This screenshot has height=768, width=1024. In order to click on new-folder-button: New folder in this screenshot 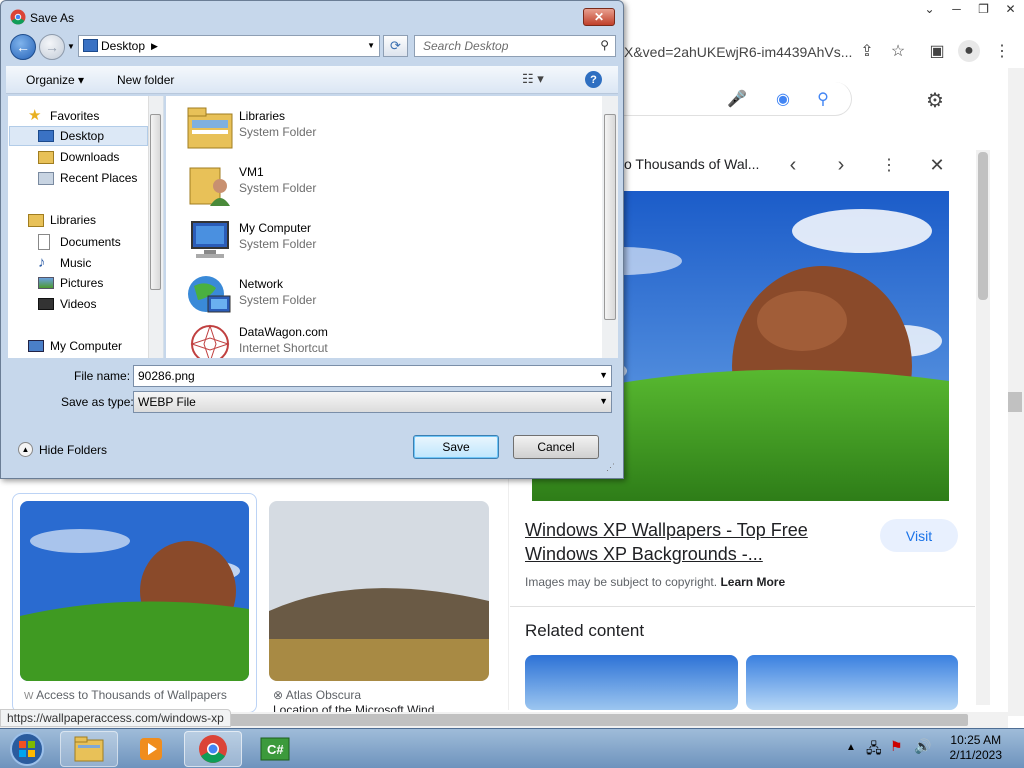, I will do `click(145, 80)`.